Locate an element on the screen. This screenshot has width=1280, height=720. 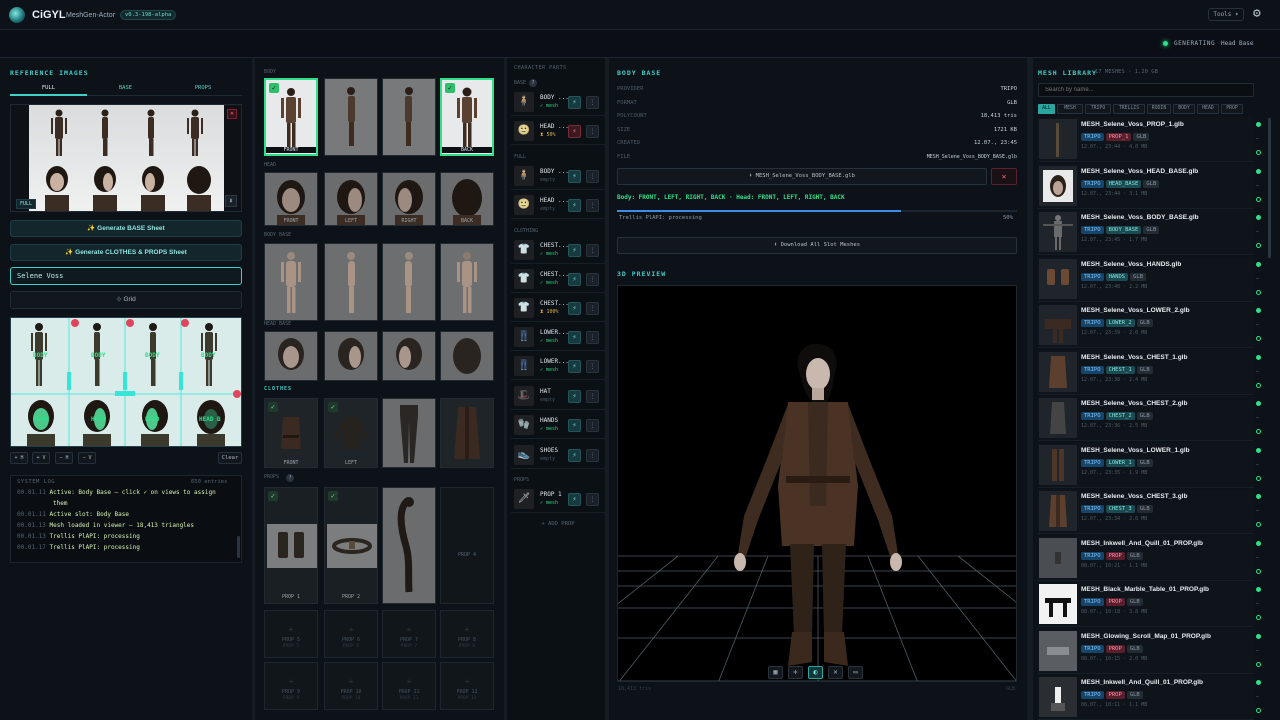
character-slot: 🧍 BODY ... ✓ mesh ⚡ ⋮ is located at coordinates (558, 102).